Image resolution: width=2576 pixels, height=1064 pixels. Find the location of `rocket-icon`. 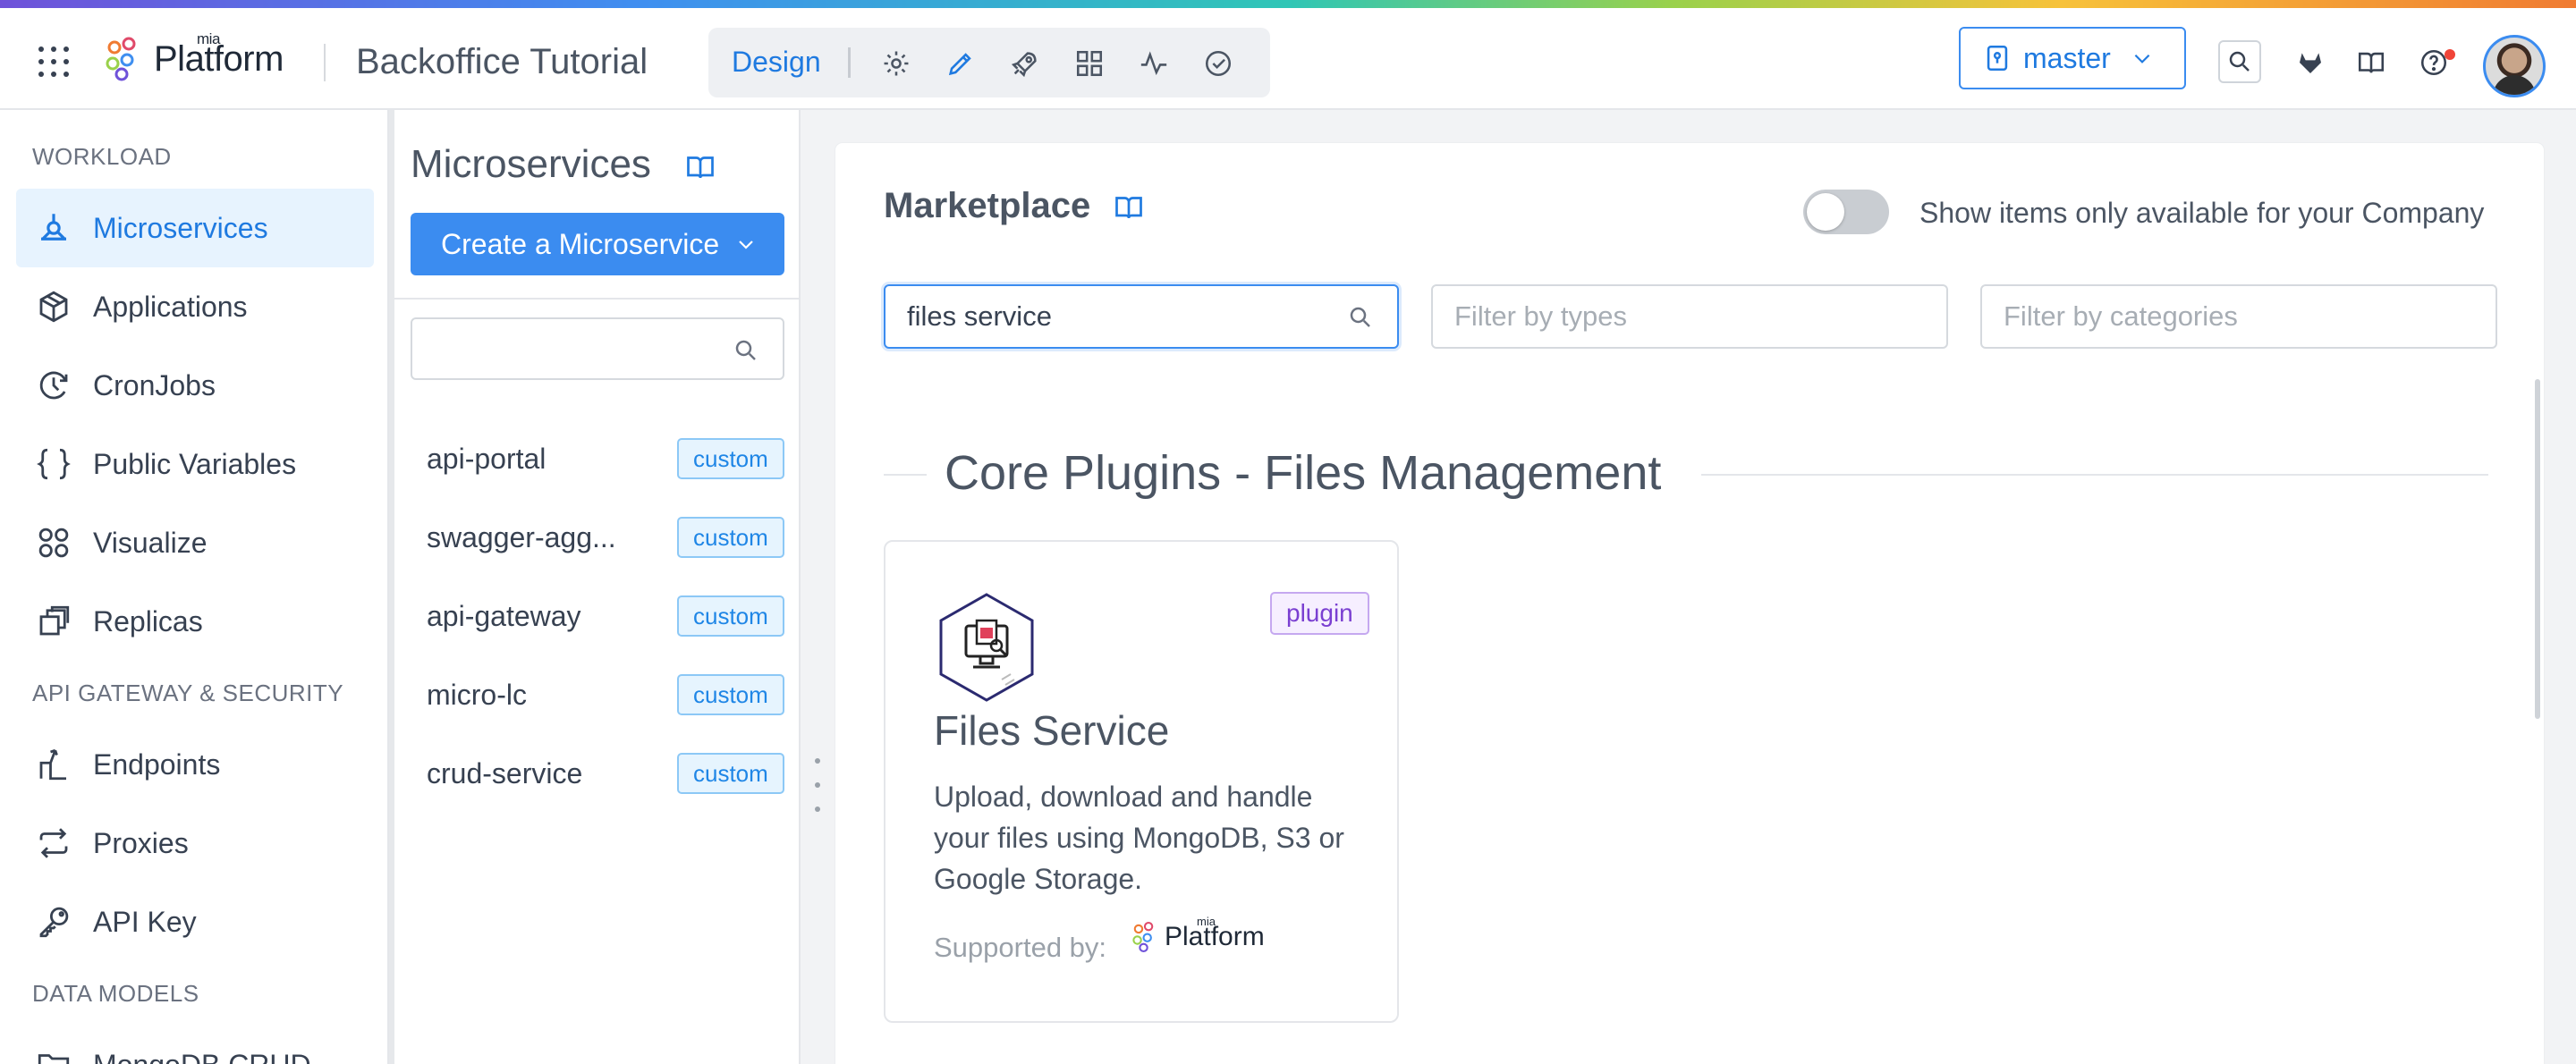

rocket-icon is located at coordinates (1025, 63).